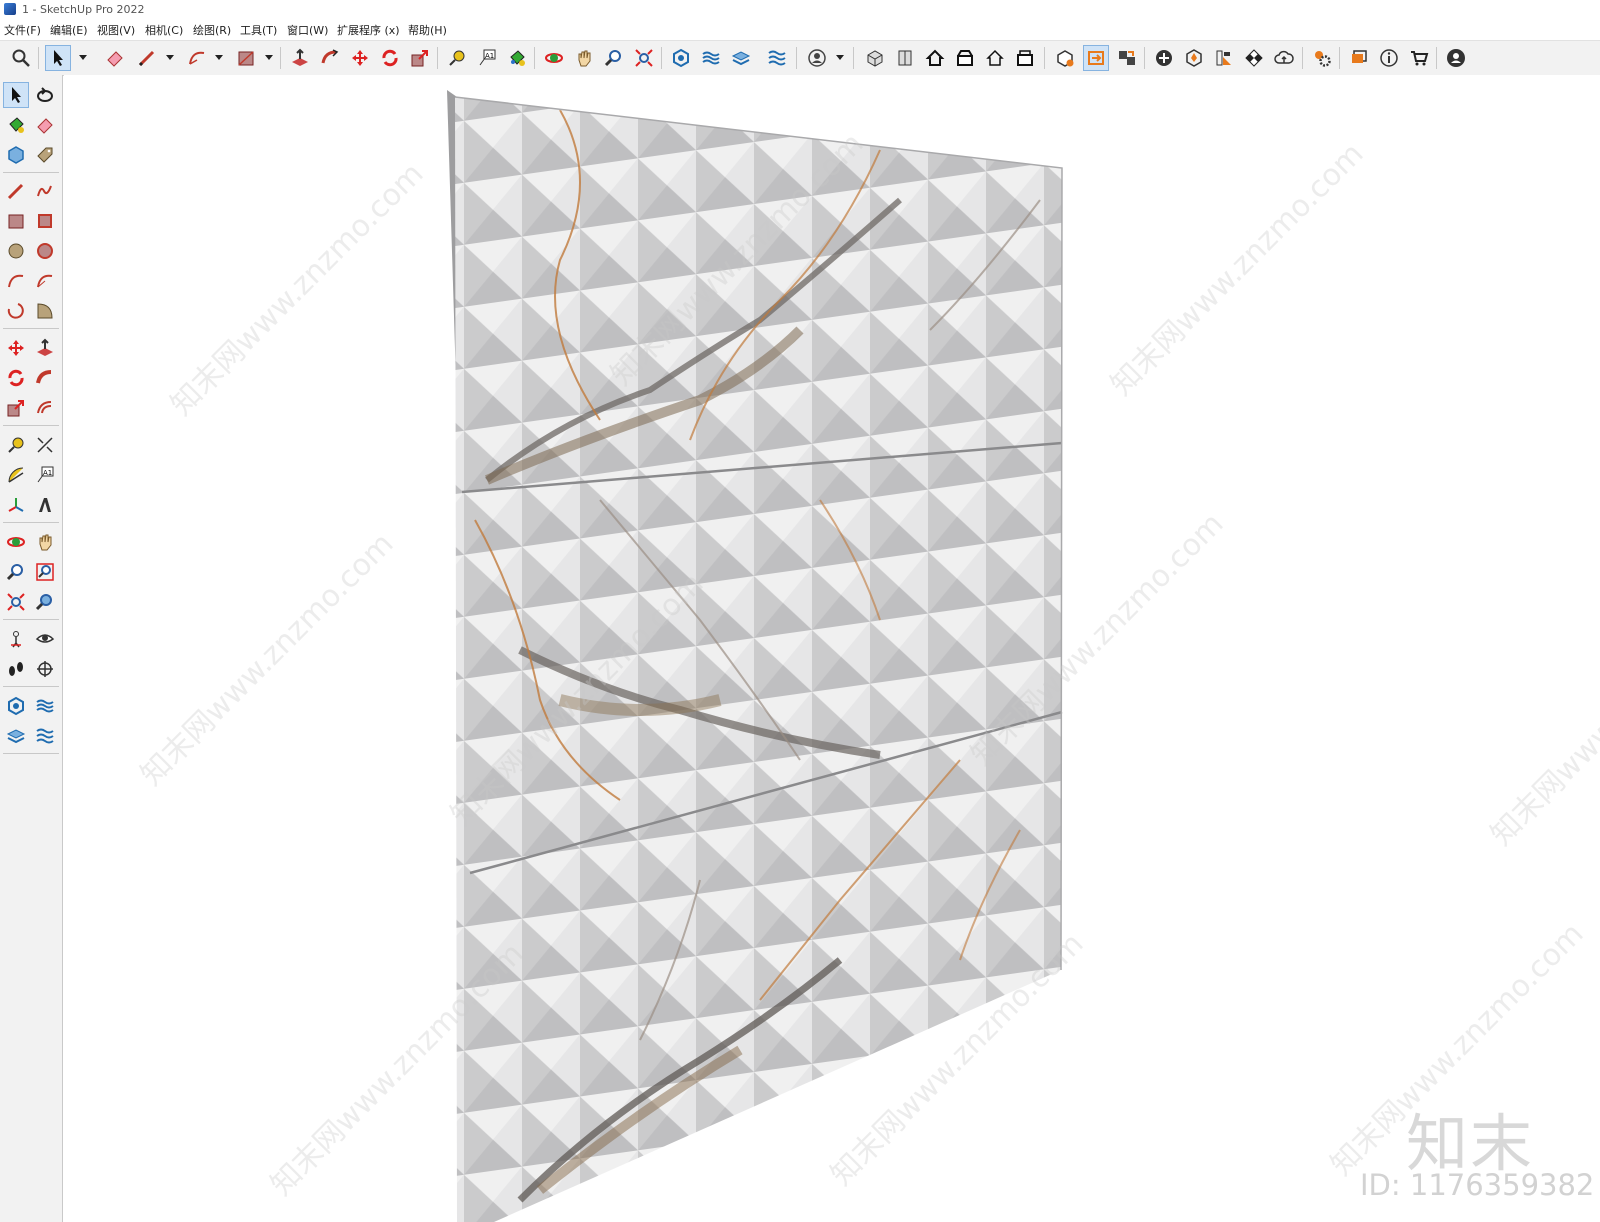 Image resolution: width=1600 pixels, height=1222 pixels. I want to click on orbit-icon, so click(554, 58).